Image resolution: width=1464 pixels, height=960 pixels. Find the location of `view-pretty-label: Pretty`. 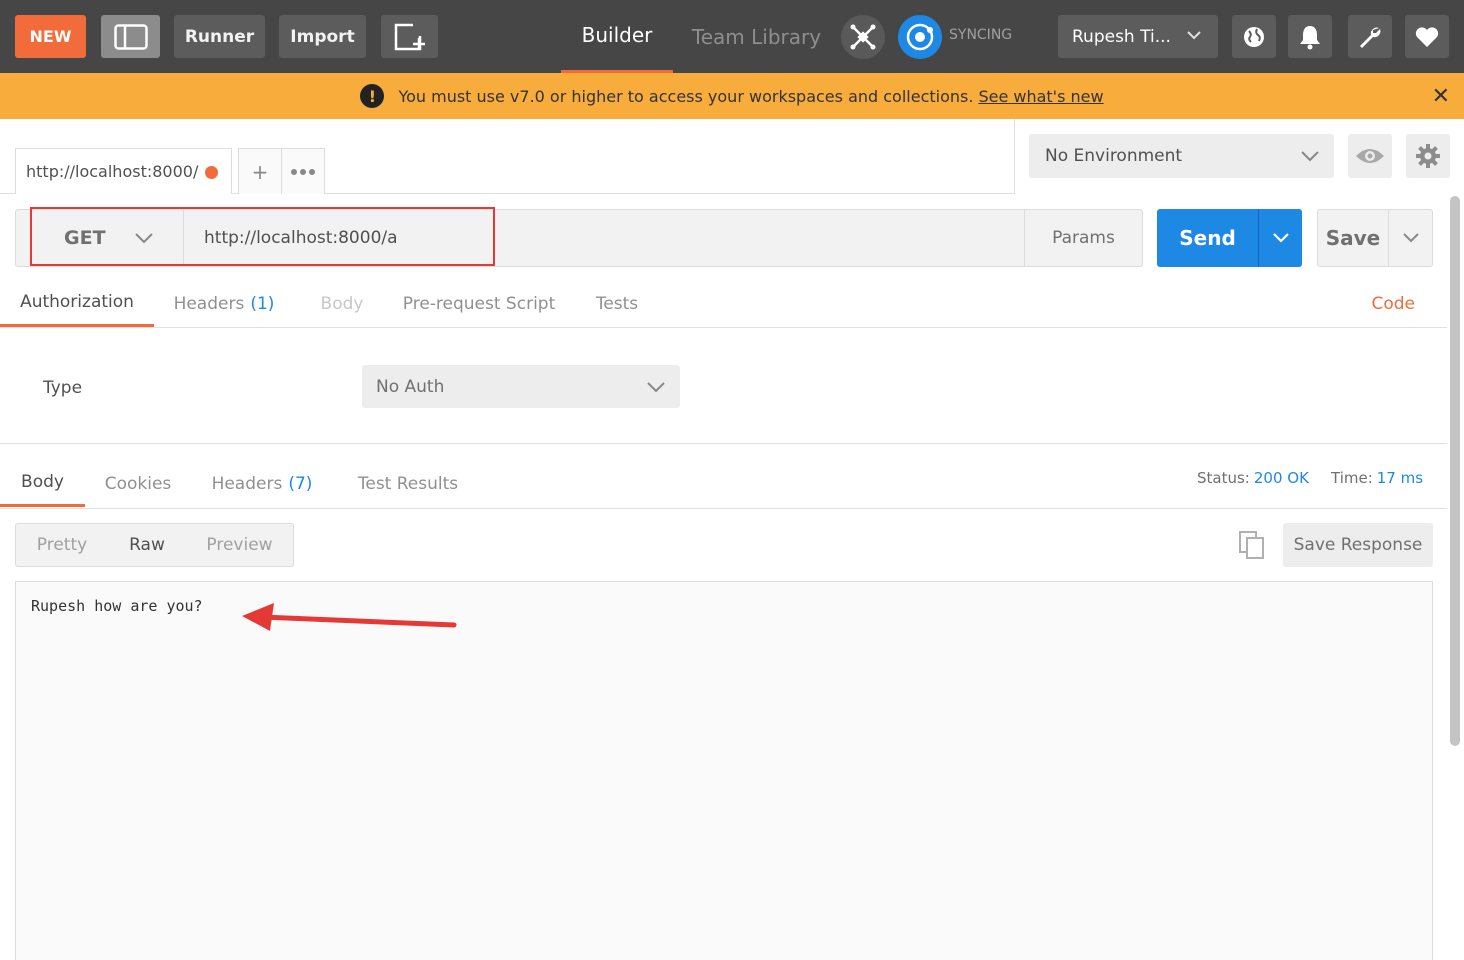

view-pretty-label: Pretty is located at coordinates (62, 545).